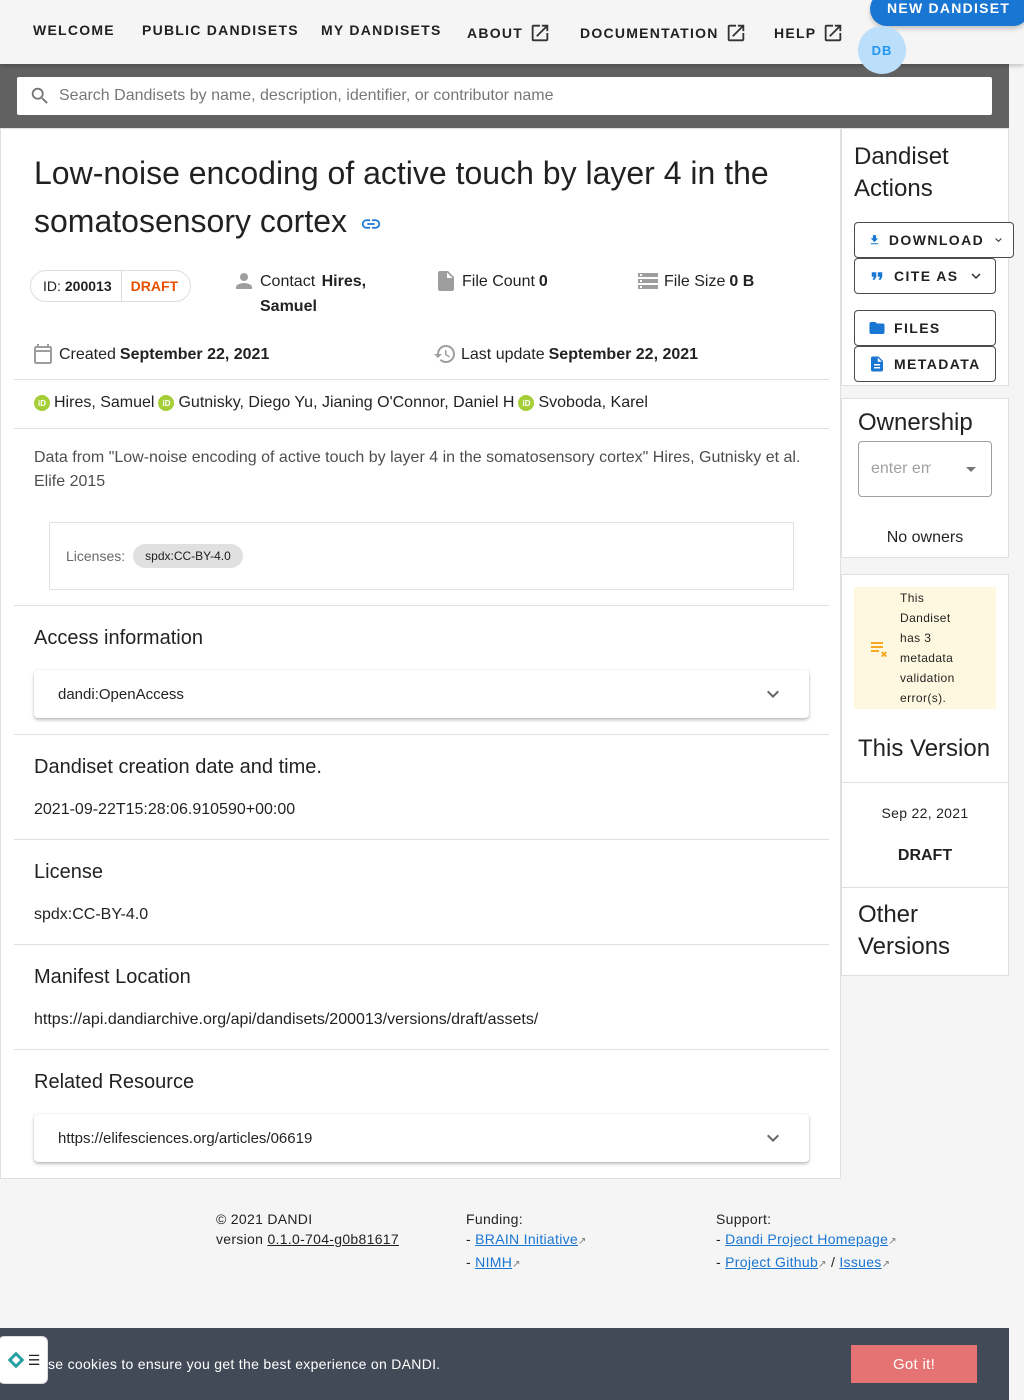  I want to click on nav-mine-label: MY DANDISETS, so click(381, 30).